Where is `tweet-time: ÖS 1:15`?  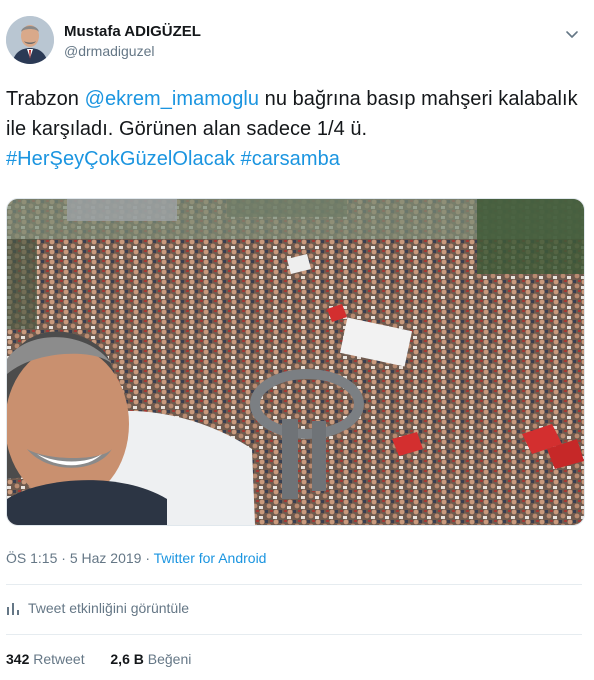
tweet-time: ÖS 1:15 is located at coordinates (31, 558).